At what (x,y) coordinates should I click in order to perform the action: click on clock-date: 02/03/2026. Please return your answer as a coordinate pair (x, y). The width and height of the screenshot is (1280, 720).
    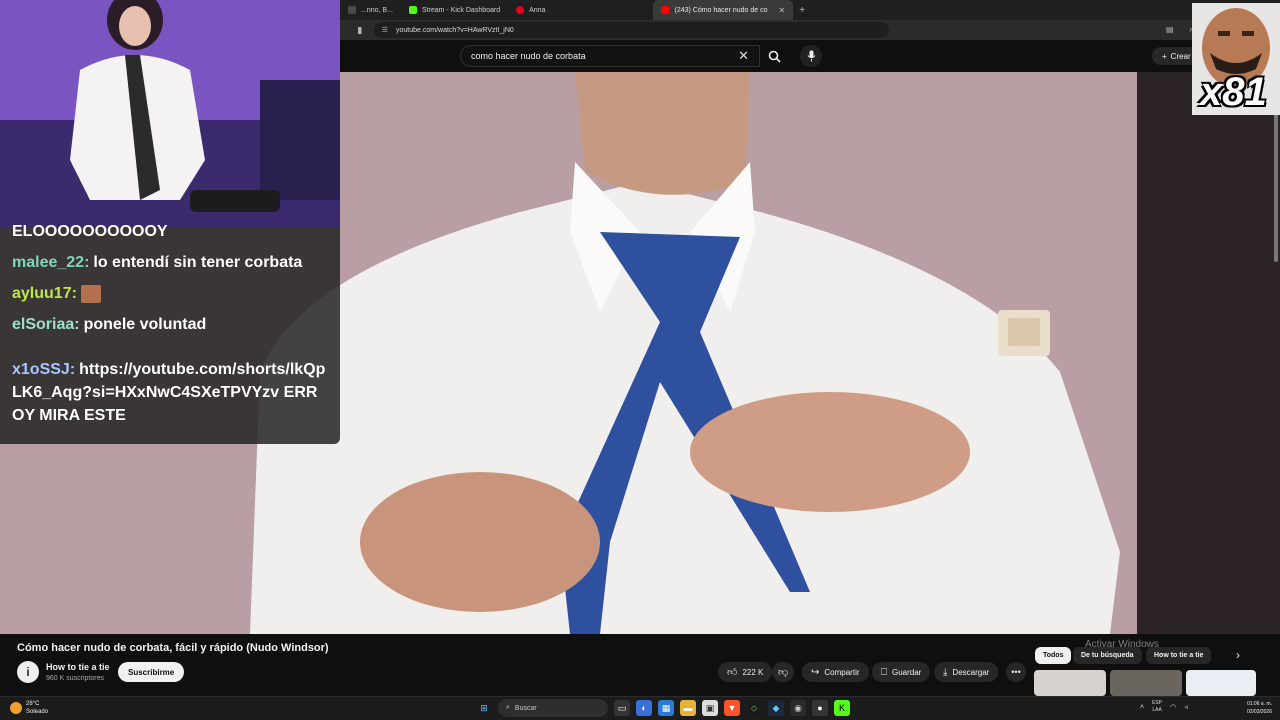
    Looking at the image, I should click on (1259, 712).